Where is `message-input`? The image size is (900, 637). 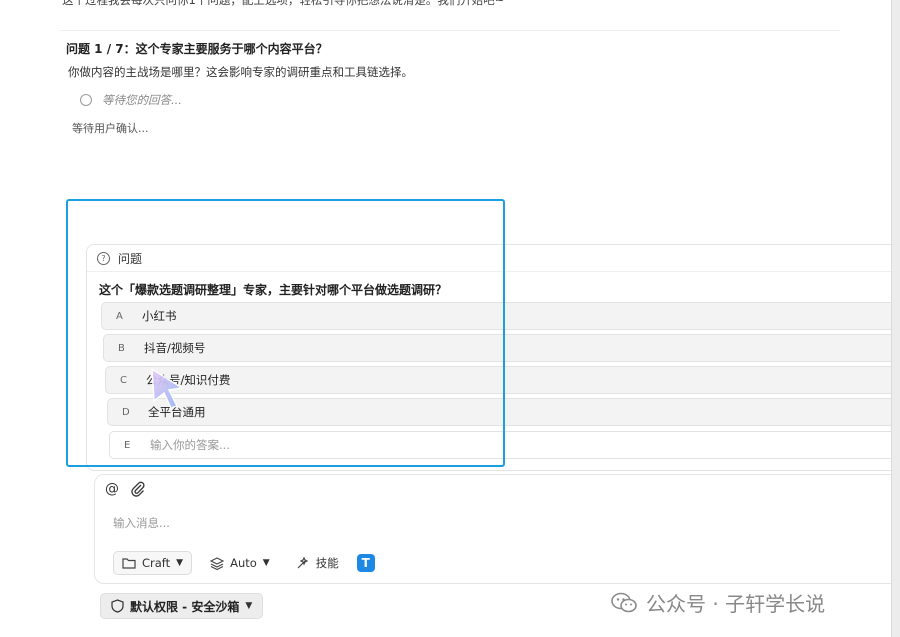
message-input is located at coordinates (493, 523).